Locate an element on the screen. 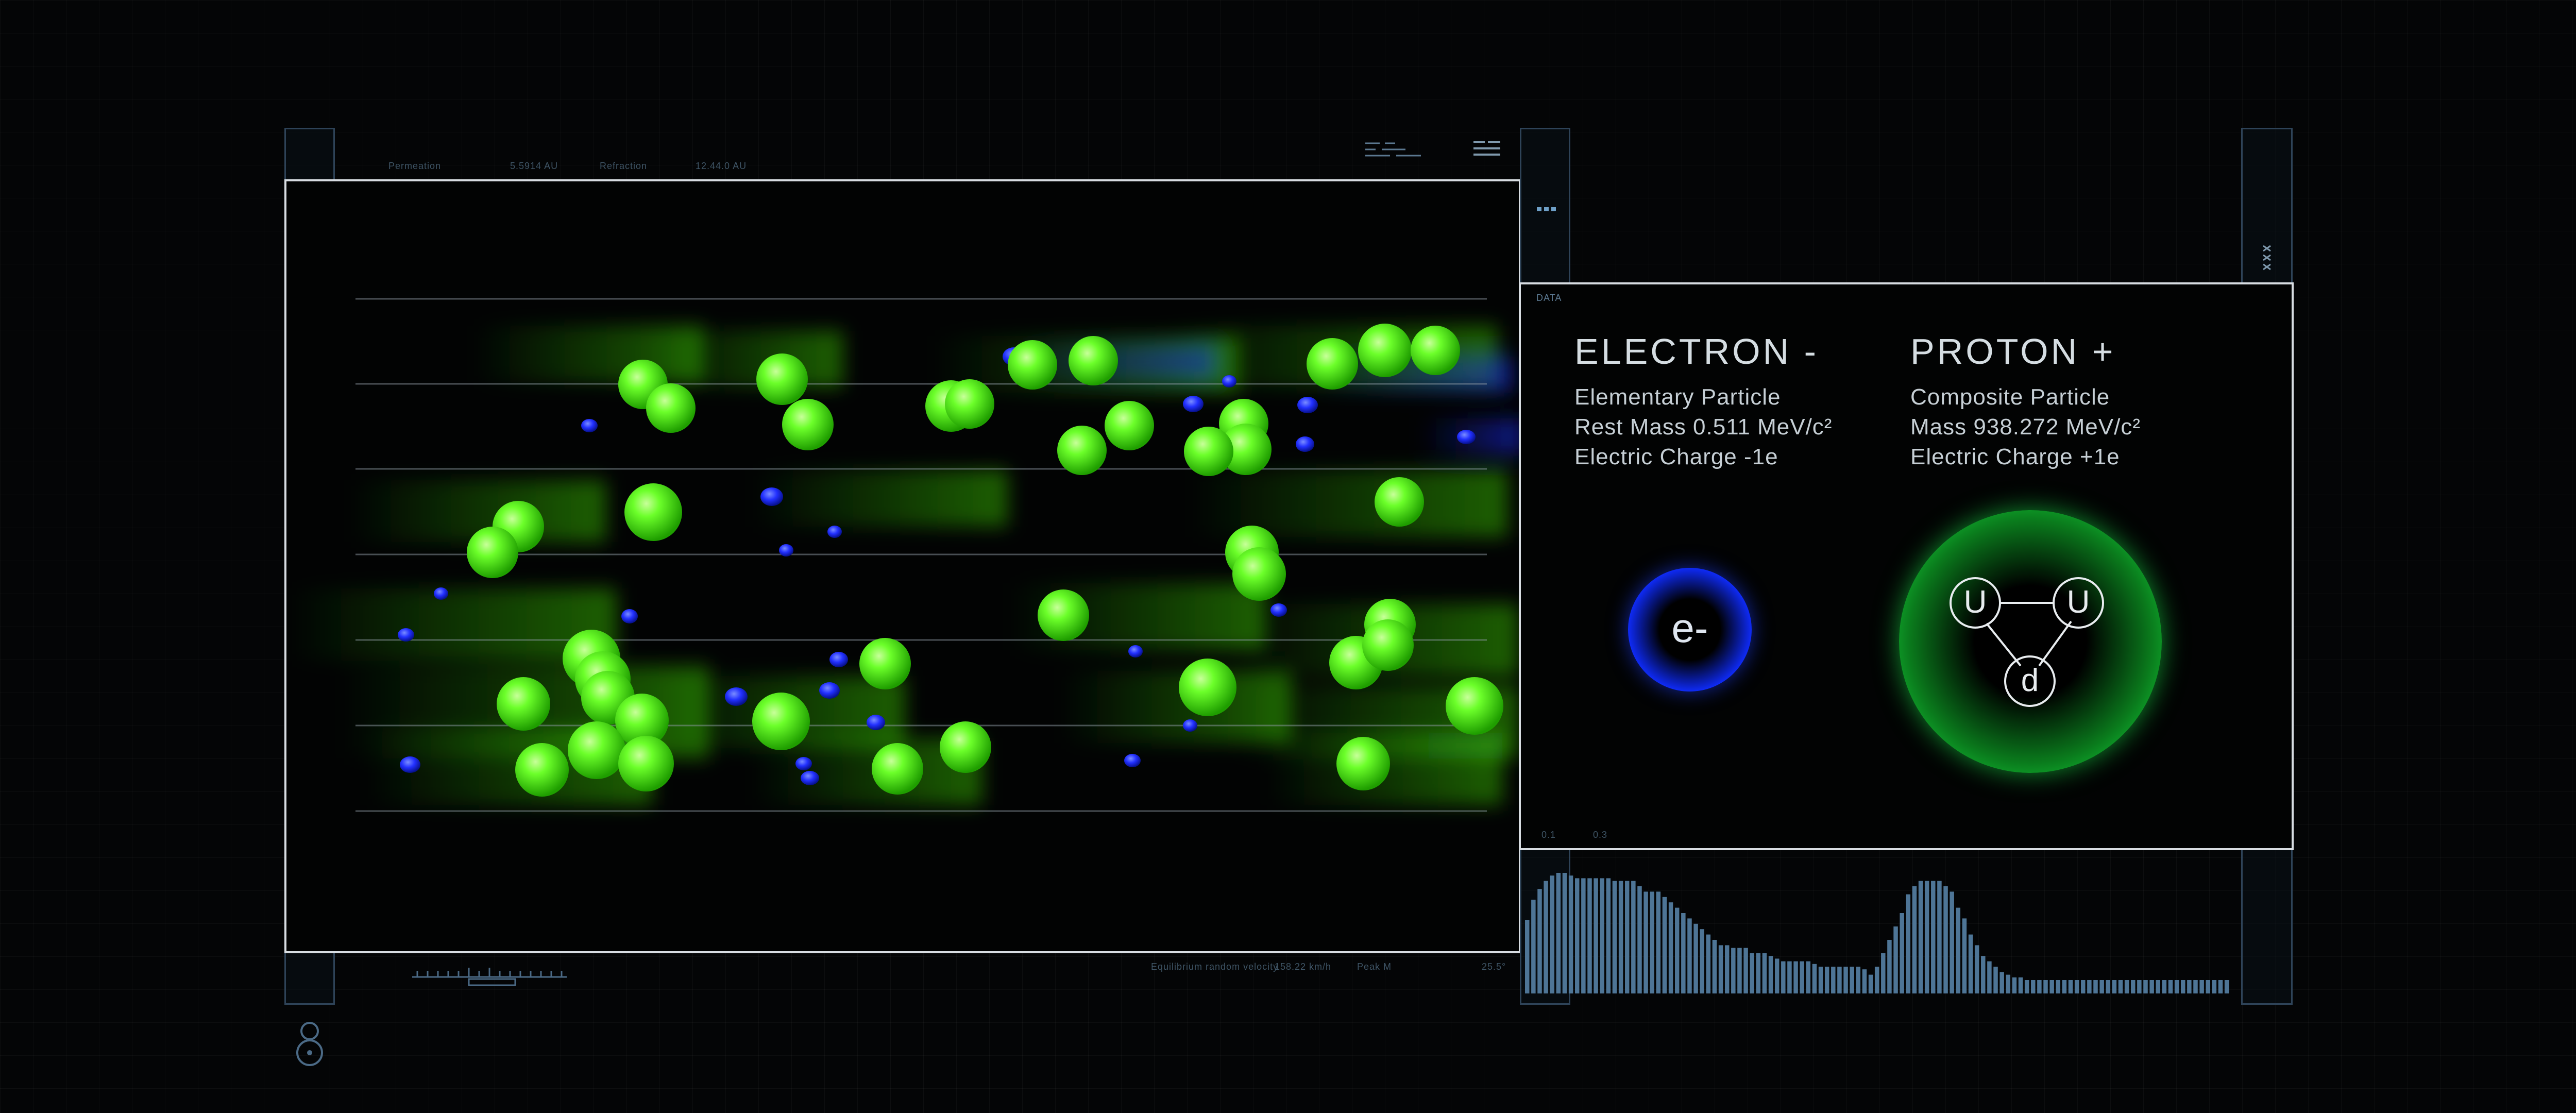 This screenshot has height=1113, width=2576. grid-readout-icon is located at coordinates (1395, 149).